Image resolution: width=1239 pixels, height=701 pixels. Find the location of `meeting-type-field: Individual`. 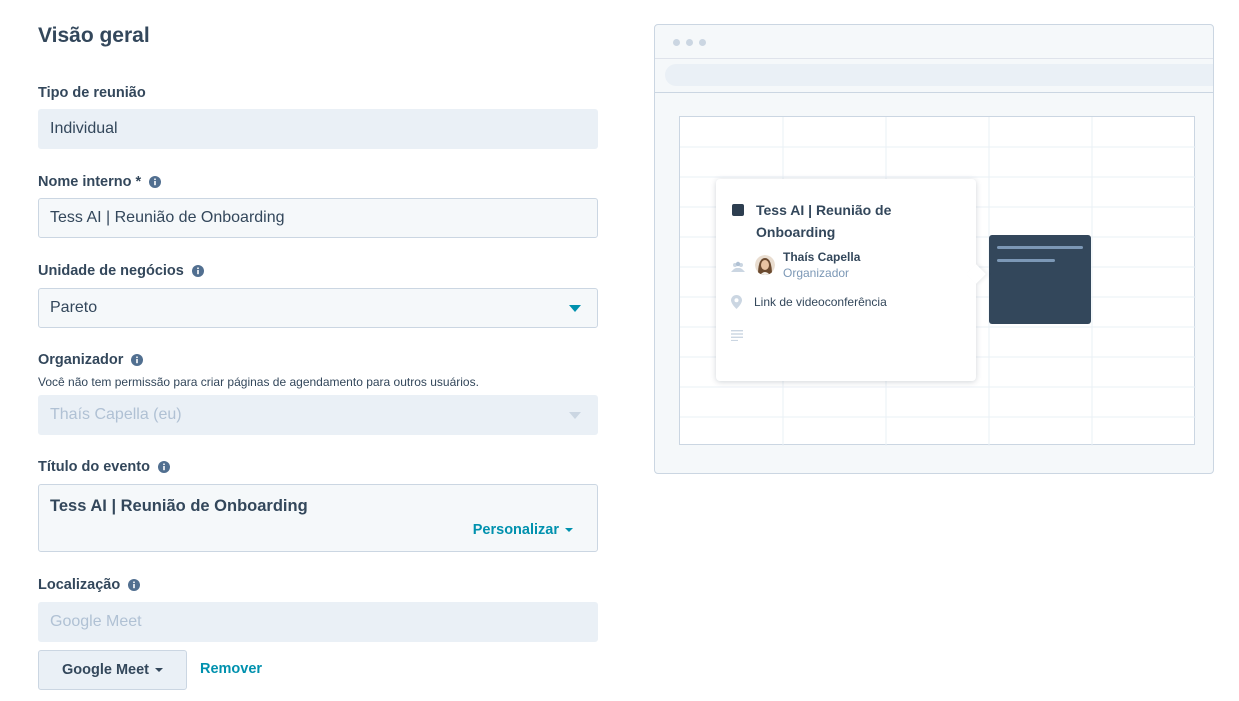

meeting-type-field: Individual is located at coordinates (318, 129).